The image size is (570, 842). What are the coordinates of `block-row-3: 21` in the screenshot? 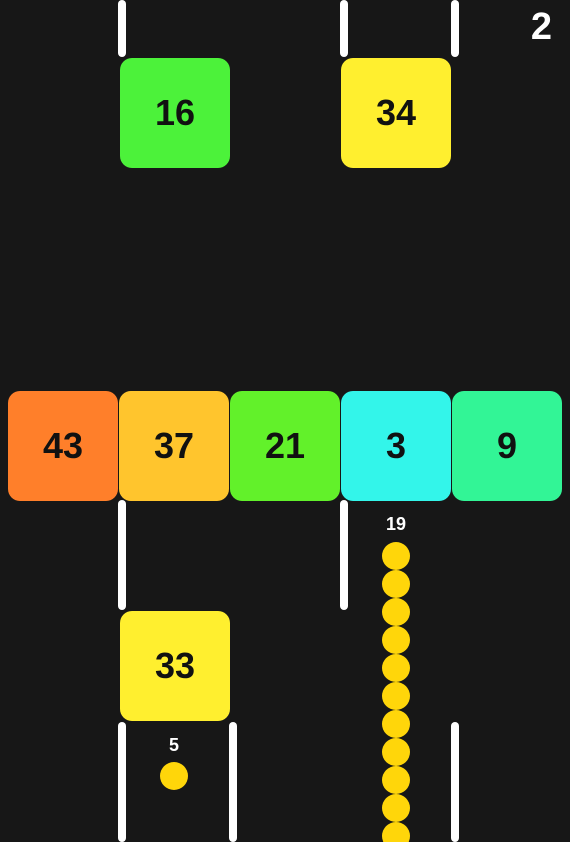 It's located at (285, 446).